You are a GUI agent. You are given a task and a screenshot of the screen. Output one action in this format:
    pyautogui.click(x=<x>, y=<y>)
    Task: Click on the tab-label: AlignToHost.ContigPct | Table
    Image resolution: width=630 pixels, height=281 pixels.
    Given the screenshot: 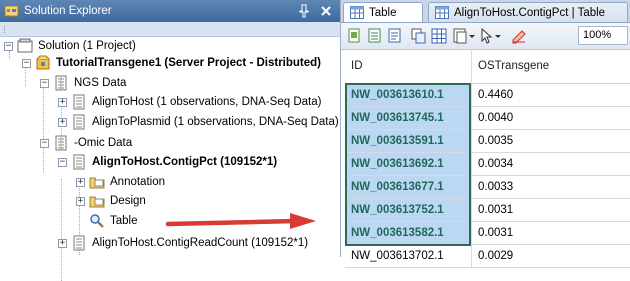 What is the action you would take?
    pyautogui.click(x=530, y=12)
    